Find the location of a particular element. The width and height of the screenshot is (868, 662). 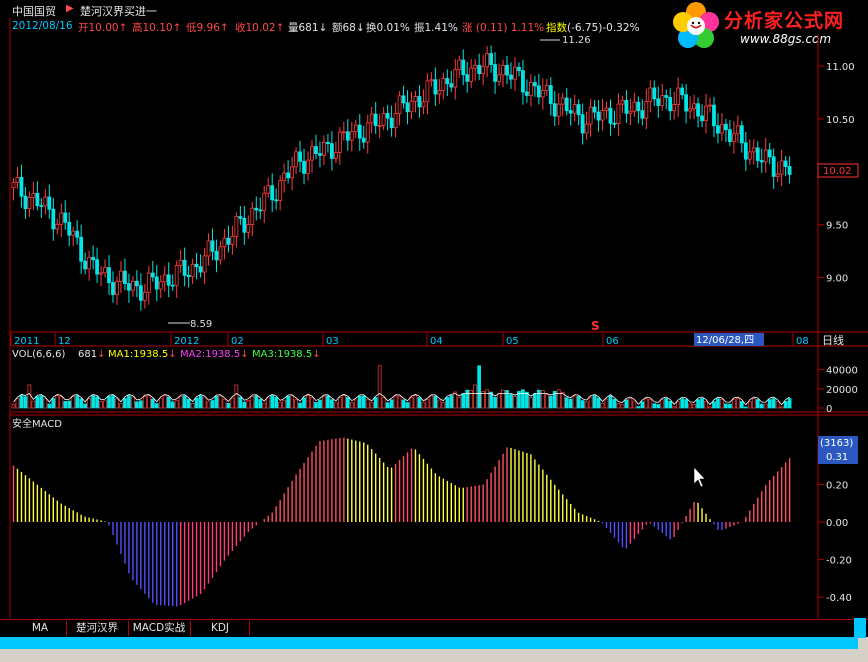

horizontal-scrollbar is located at coordinates (429, 643).